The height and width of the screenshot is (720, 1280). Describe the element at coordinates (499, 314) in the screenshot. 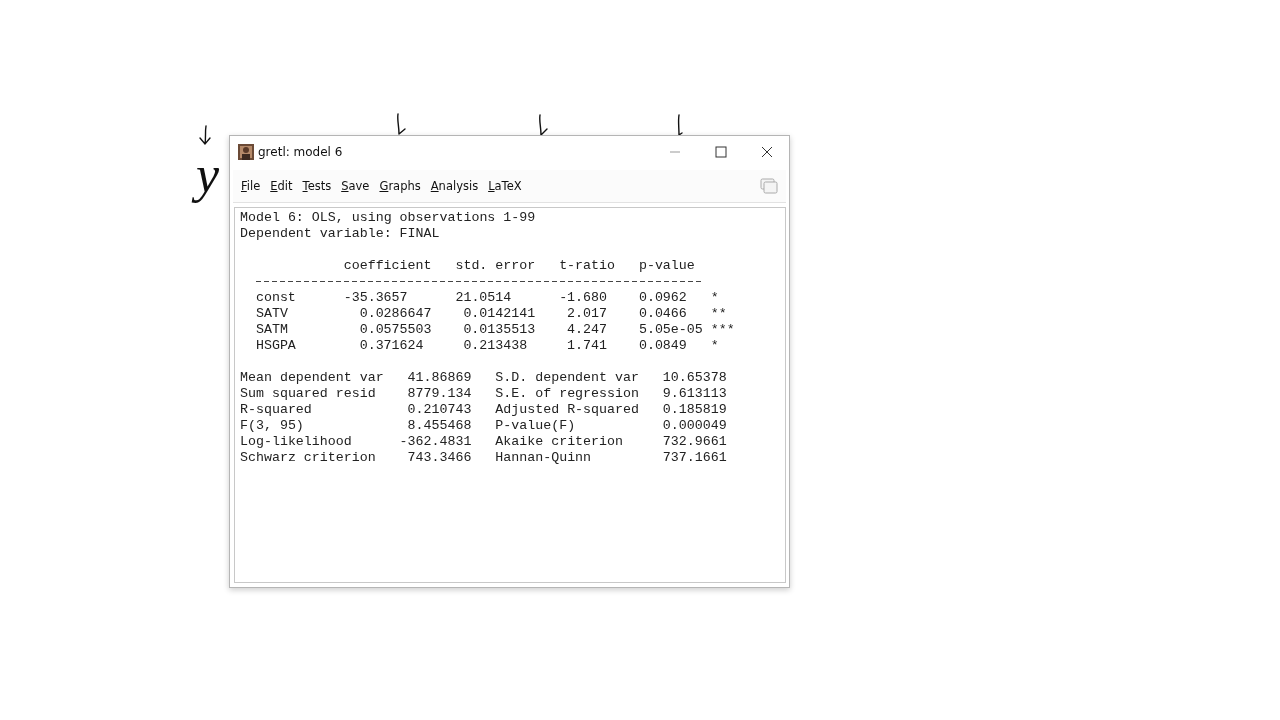

I see `table-value: 0.0142141` at that location.